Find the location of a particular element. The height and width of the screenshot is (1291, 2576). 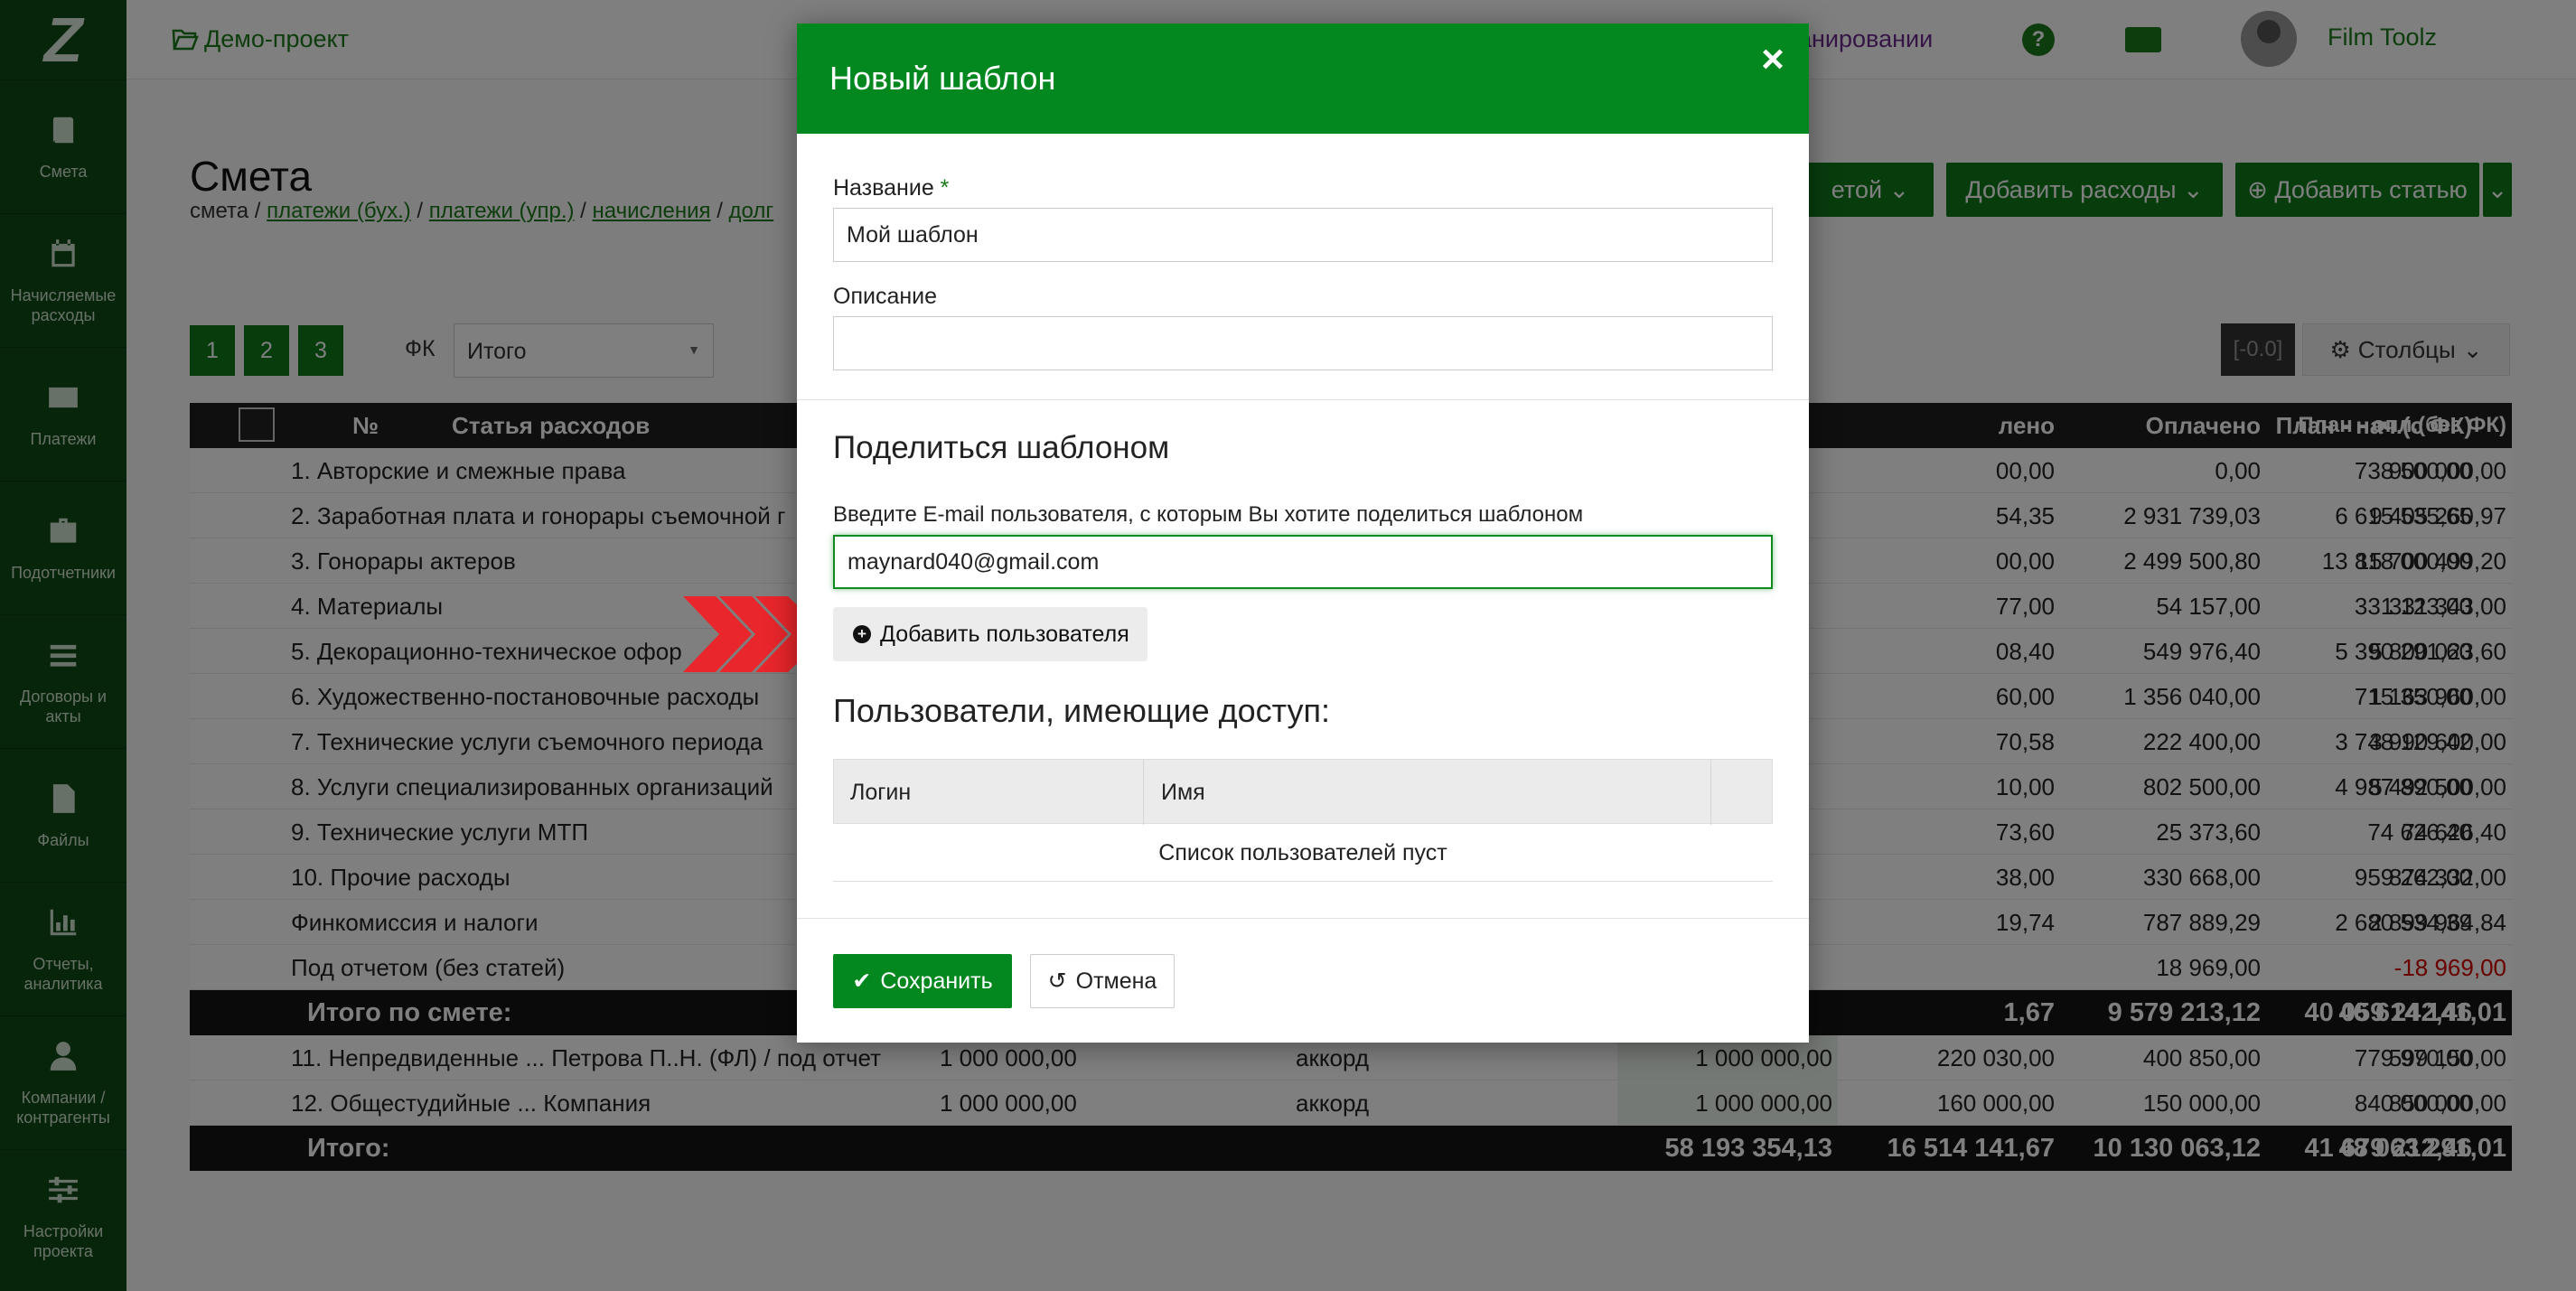

cancel-button: ↺ Отмена is located at coordinates (1102, 981).